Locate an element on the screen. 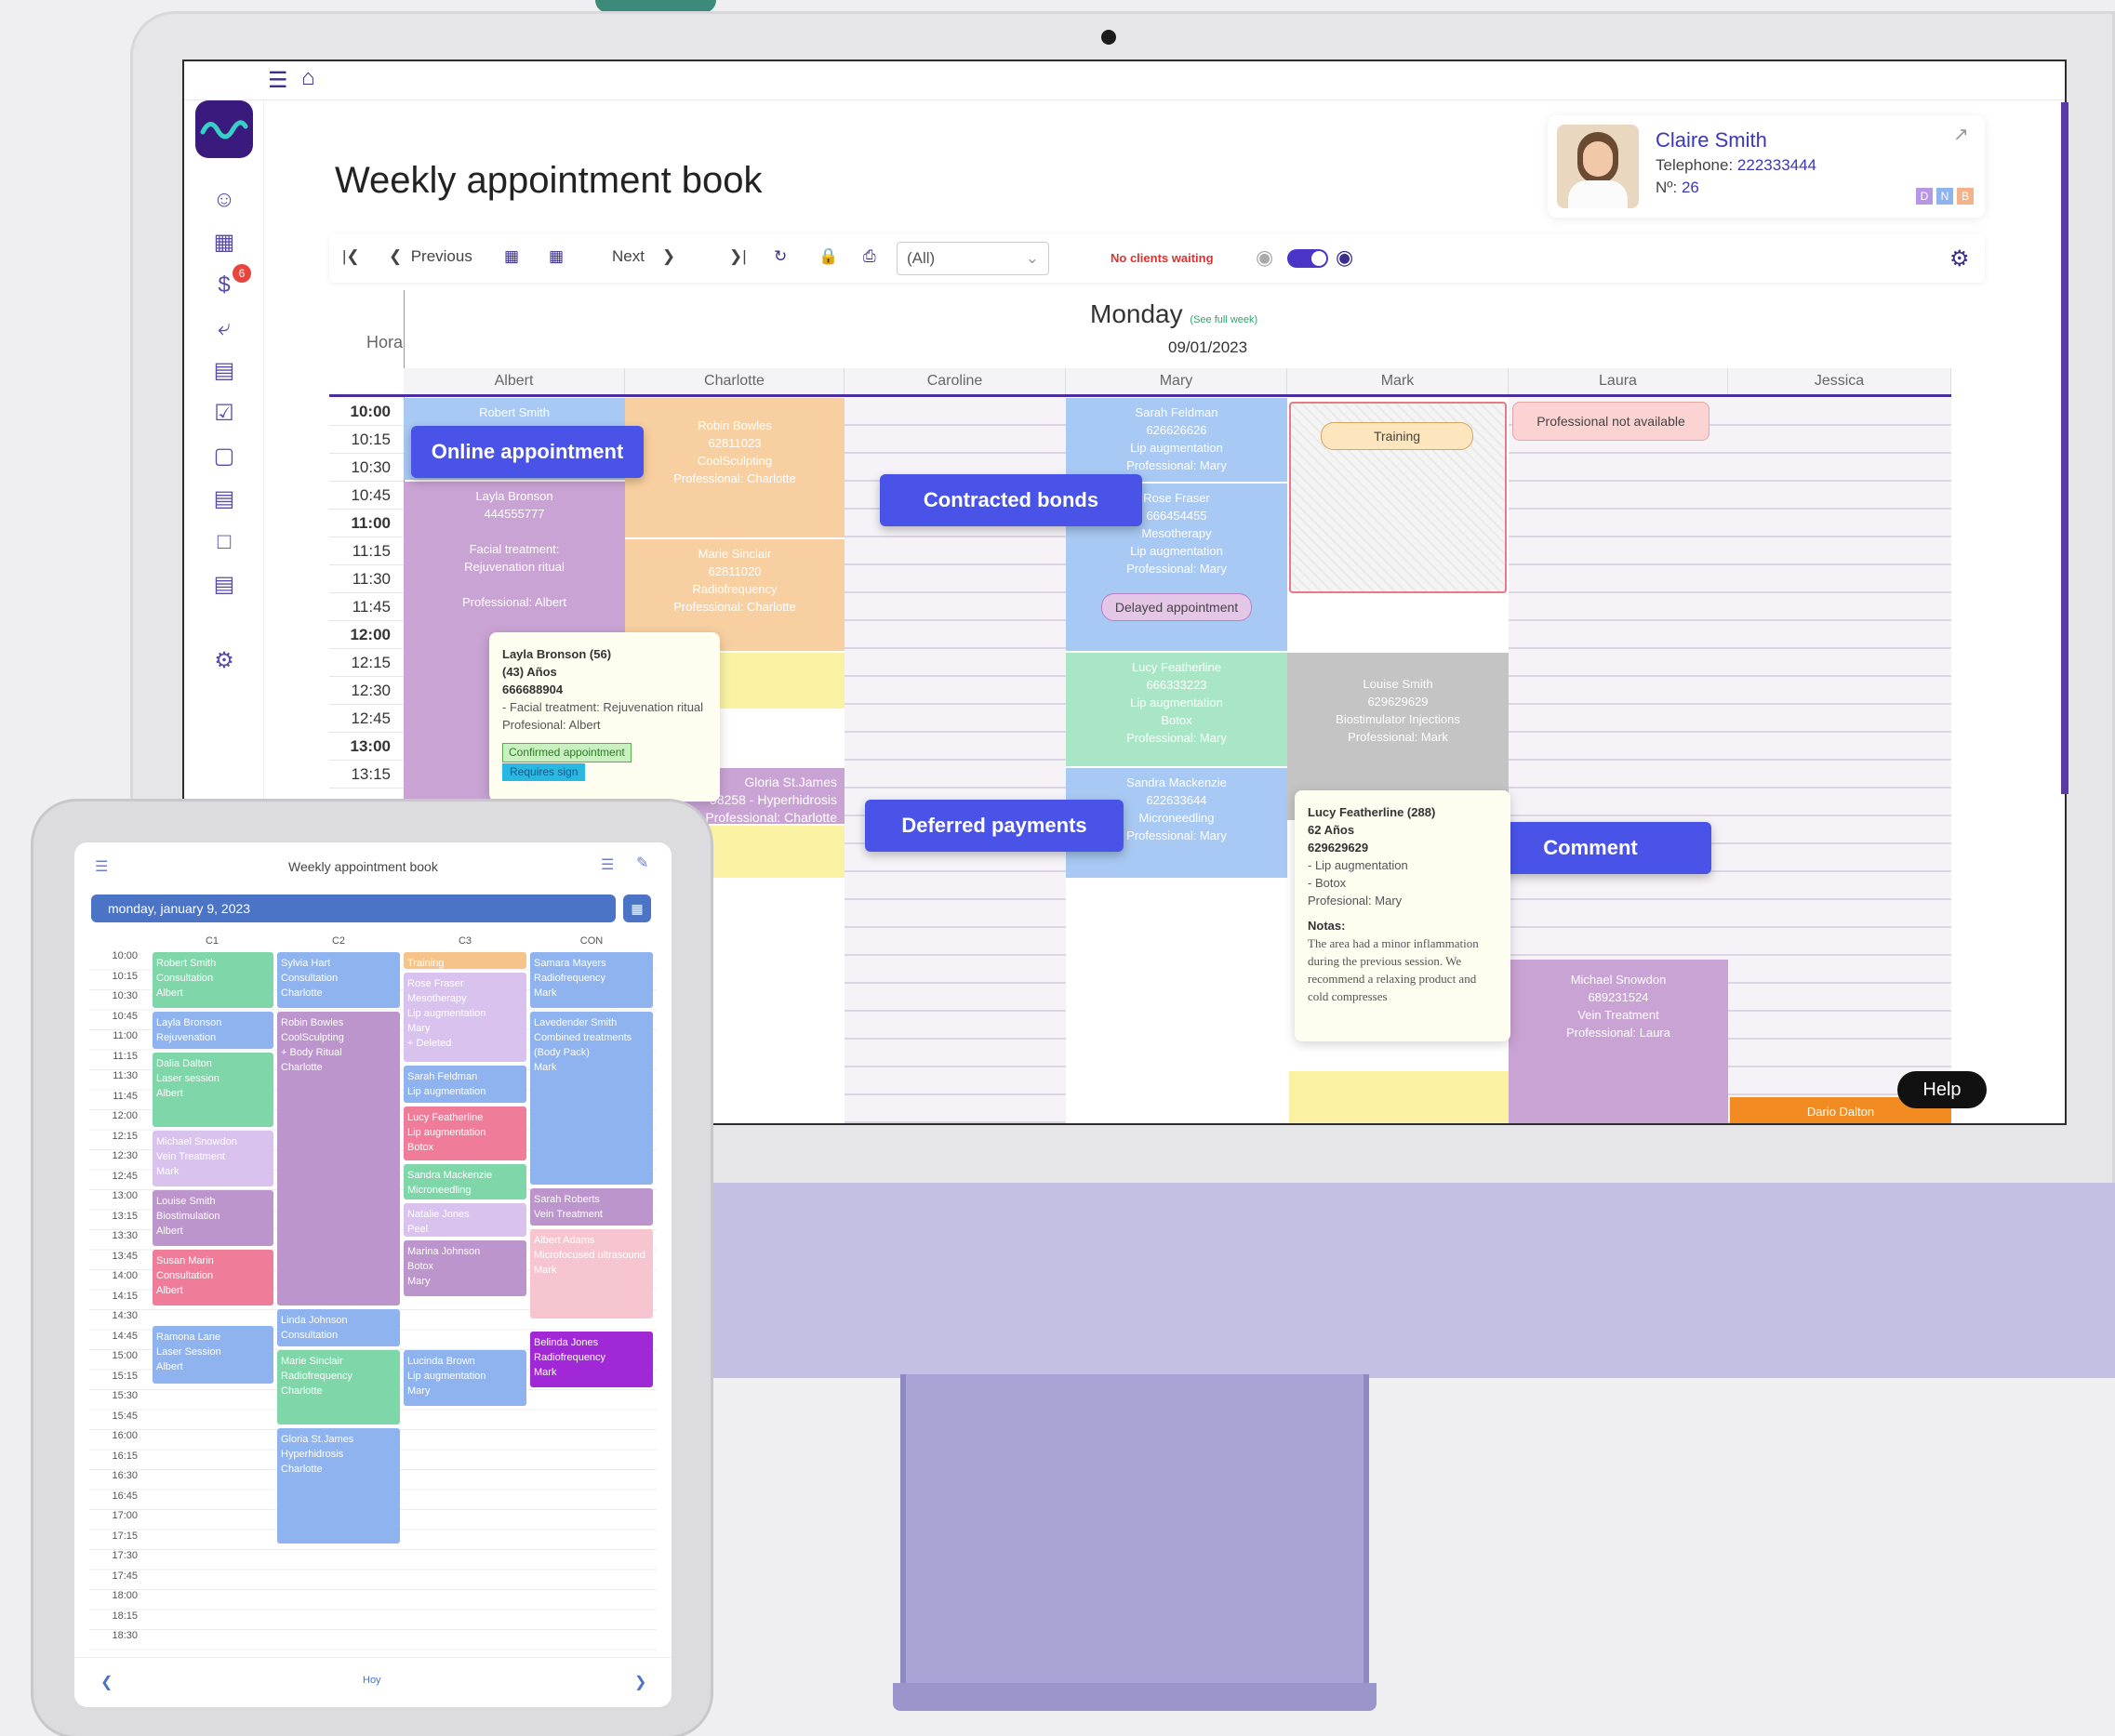  date-bar: monday, january 9, 2023 is located at coordinates (353, 909).